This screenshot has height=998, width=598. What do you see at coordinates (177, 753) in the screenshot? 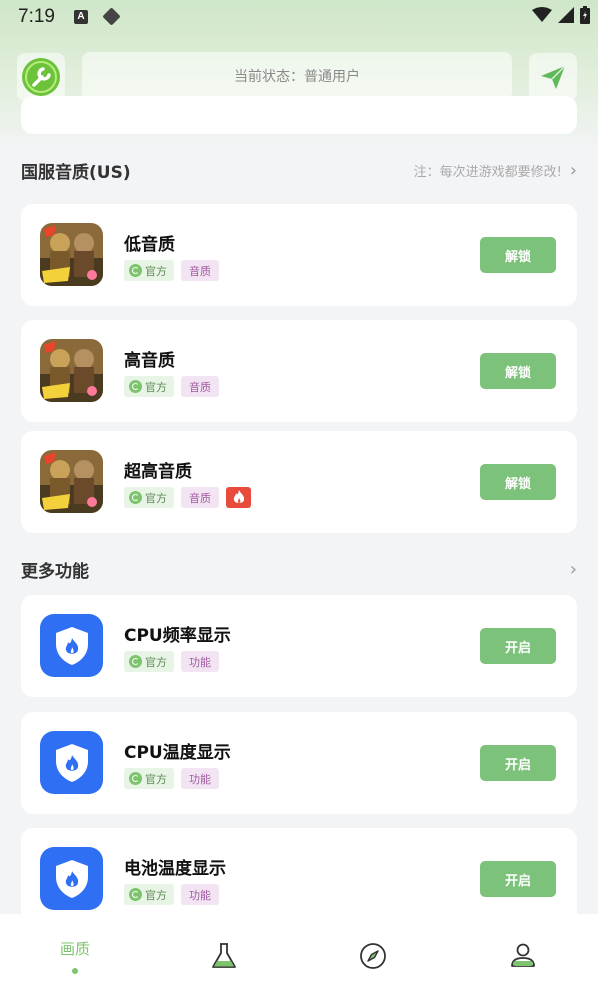
I see `item-title: CPU温度显示` at bounding box center [177, 753].